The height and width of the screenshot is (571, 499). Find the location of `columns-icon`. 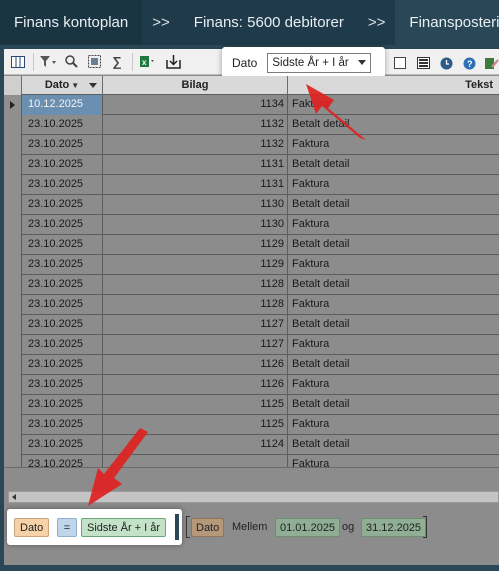

columns-icon is located at coordinates (423, 63).